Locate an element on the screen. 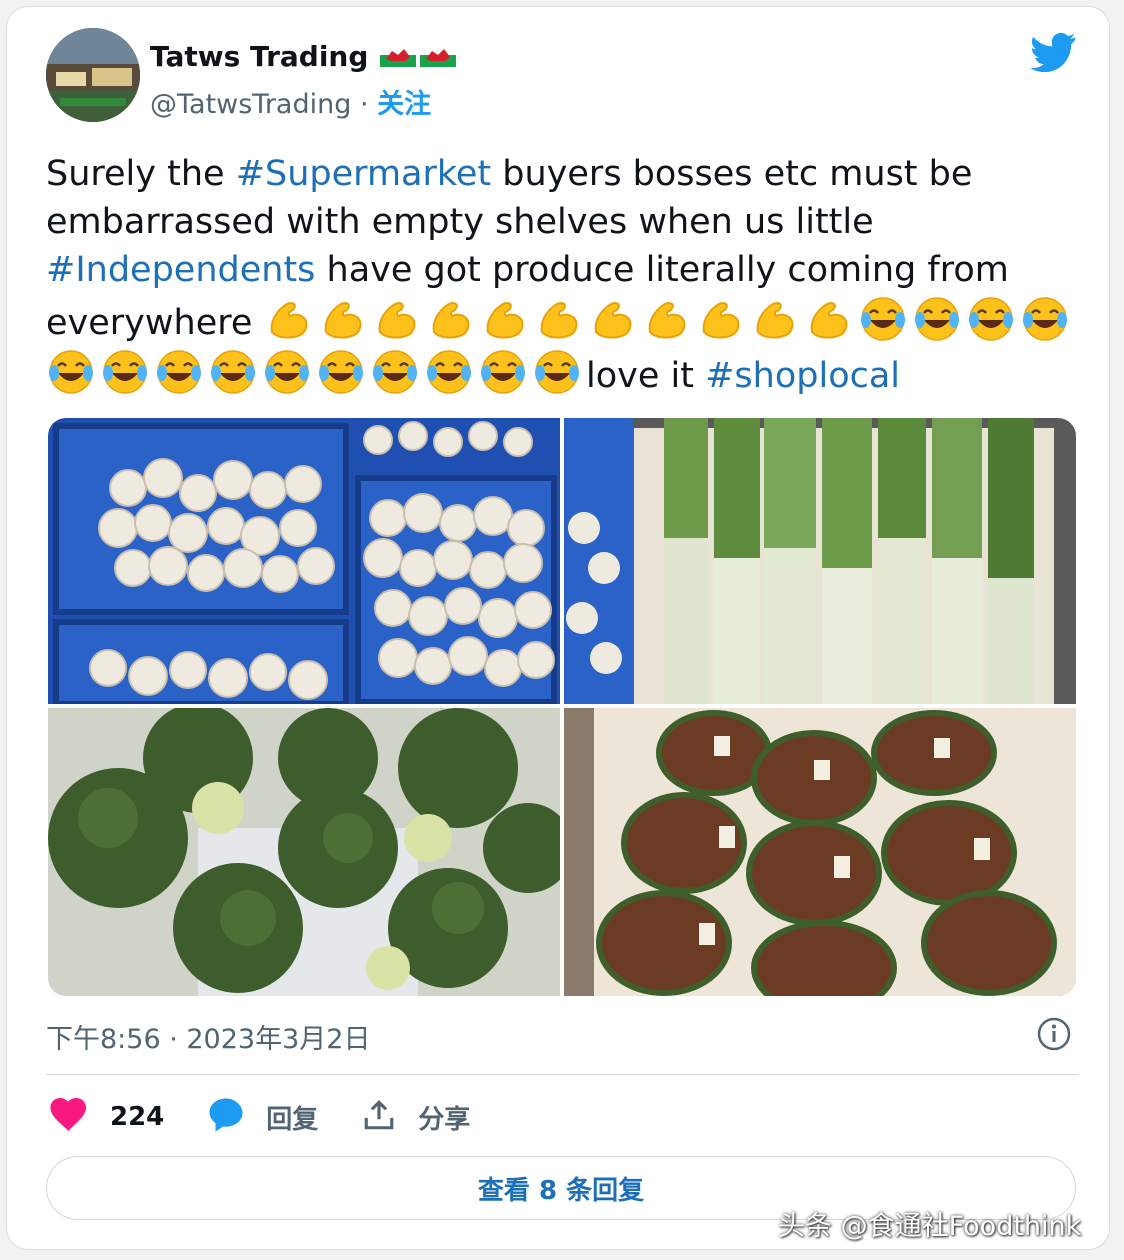 Image resolution: width=1124 pixels, height=1260 pixels. photo-divider-horizontal is located at coordinates (562, 706).